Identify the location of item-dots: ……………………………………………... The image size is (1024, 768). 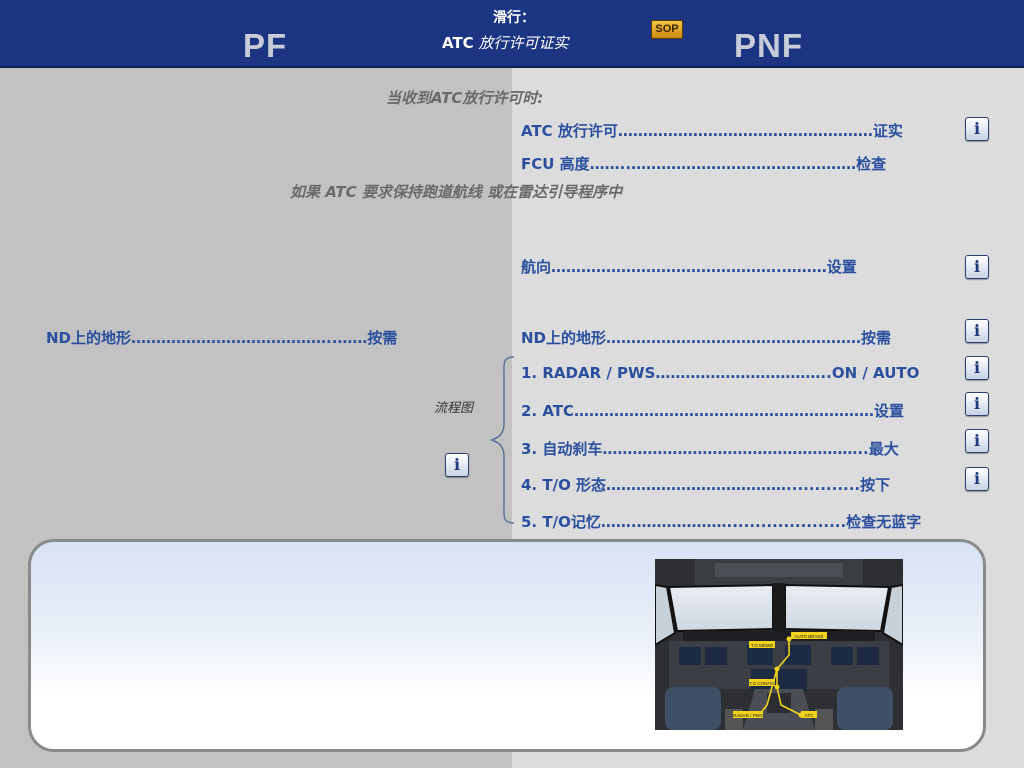
(735, 449).